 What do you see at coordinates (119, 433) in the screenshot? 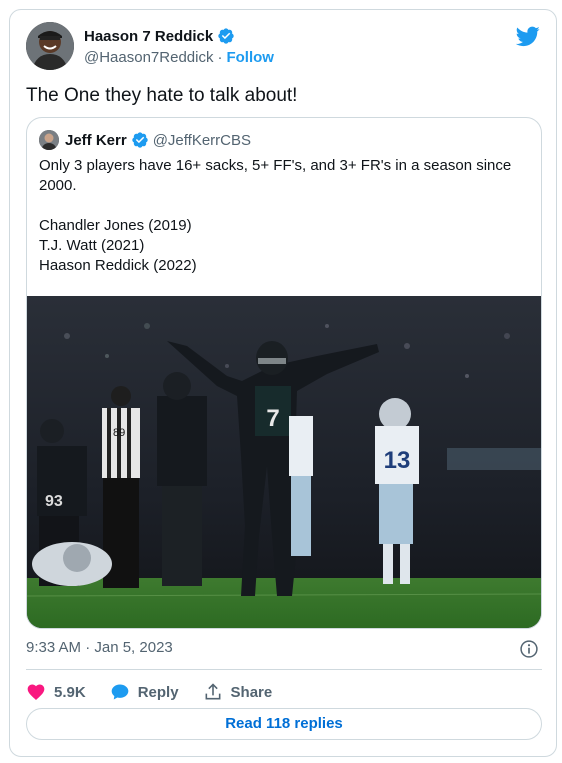
I see `svg-text: 89` at bounding box center [119, 433].